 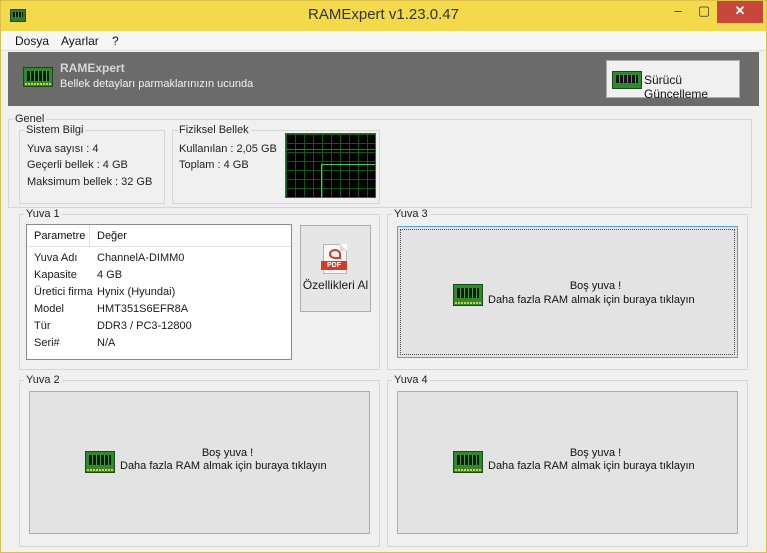 What do you see at coordinates (42, 326) in the screenshot?
I see `param-name: Tür` at bounding box center [42, 326].